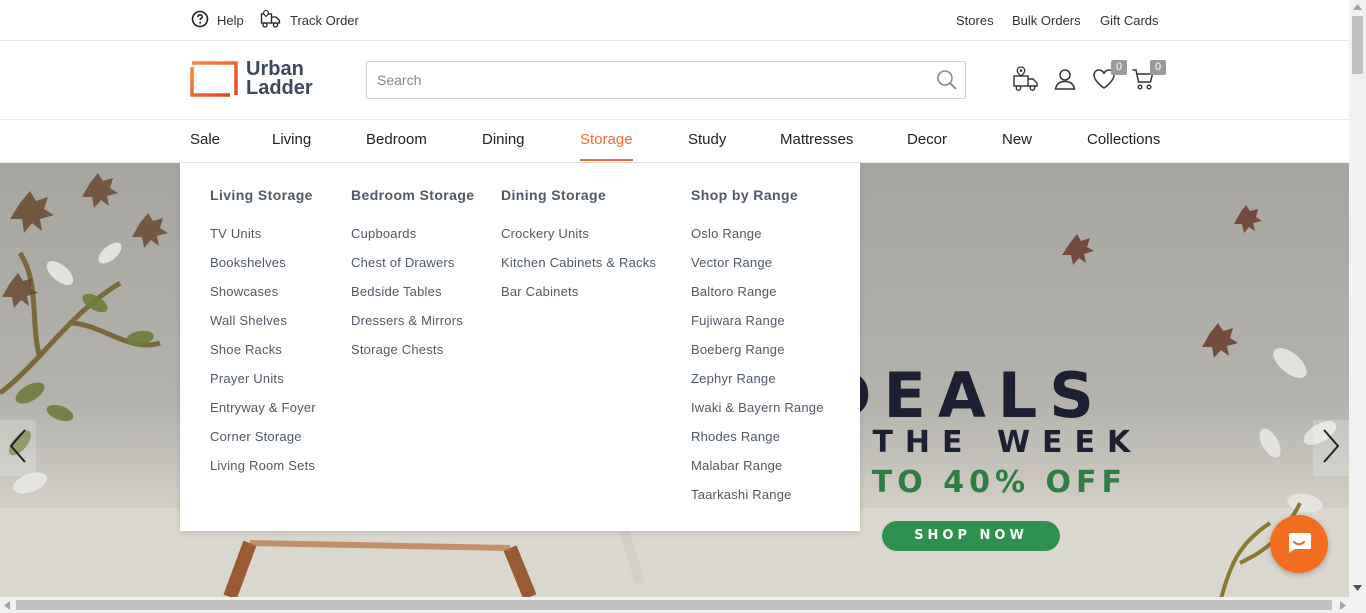 The height and width of the screenshot is (613, 1366). Describe the element at coordinates (407, 239) in the screenshot. I see `menu-item: Cupboards` at that location.